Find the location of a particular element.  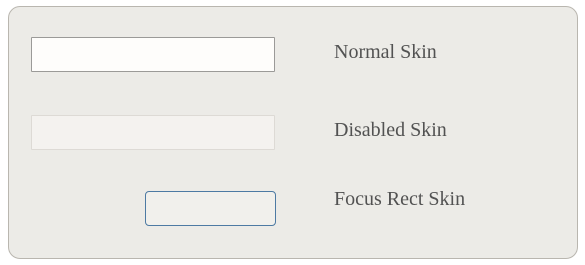

normal-skin-input is located at coordinates (153, 54).